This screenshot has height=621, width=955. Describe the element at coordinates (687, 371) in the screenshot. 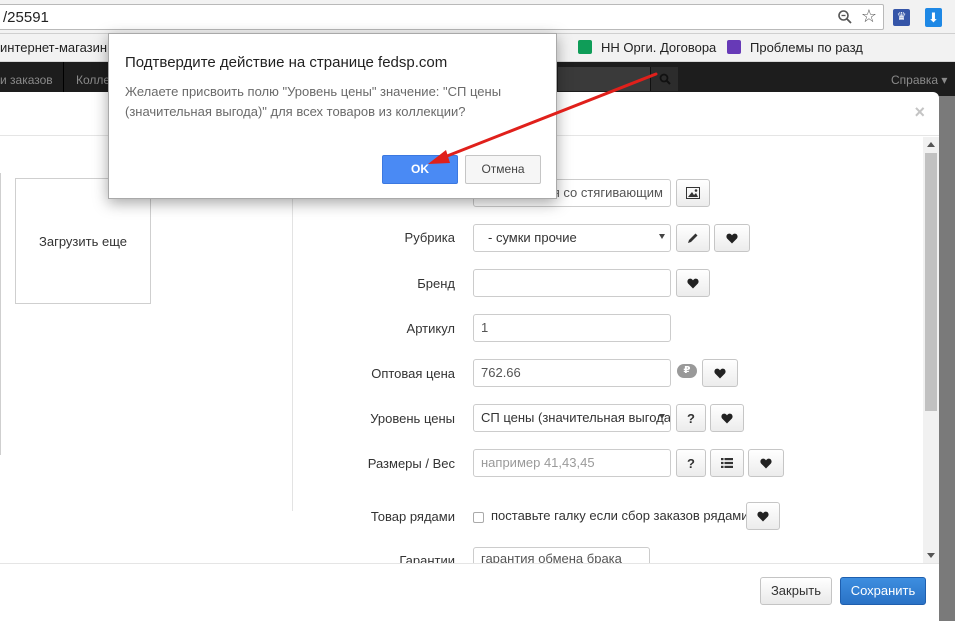

I see `ruble-currency-icon: ₽` at that location.